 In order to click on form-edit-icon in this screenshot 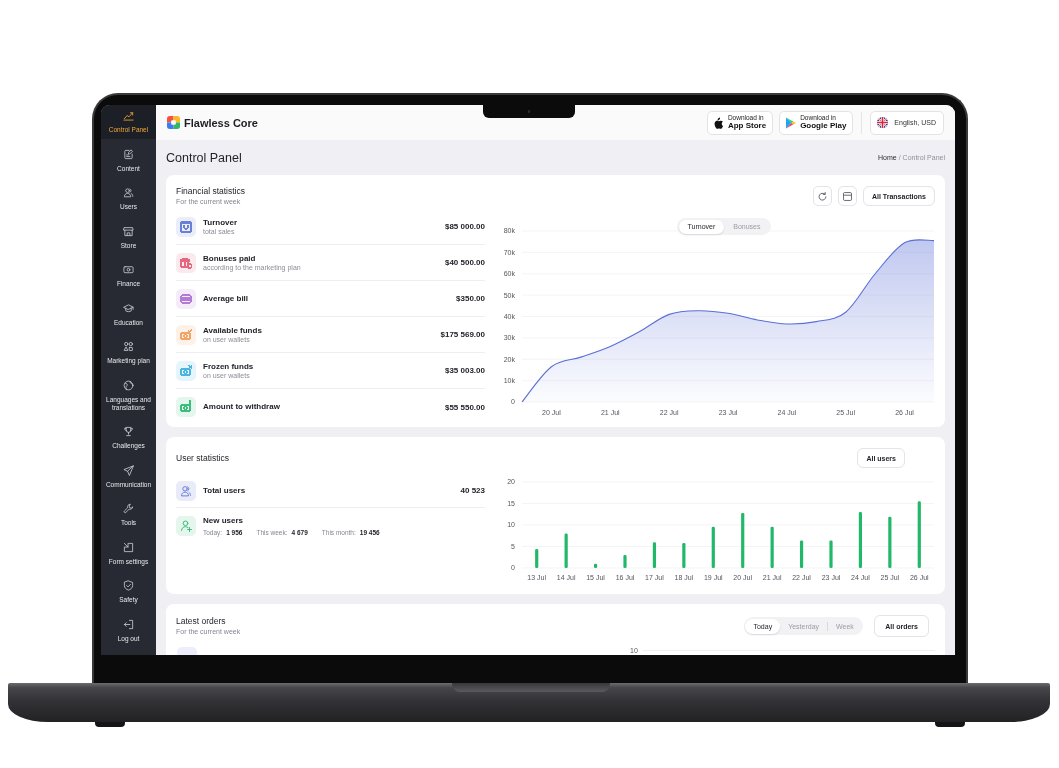, I will do `click(128, 547)`.